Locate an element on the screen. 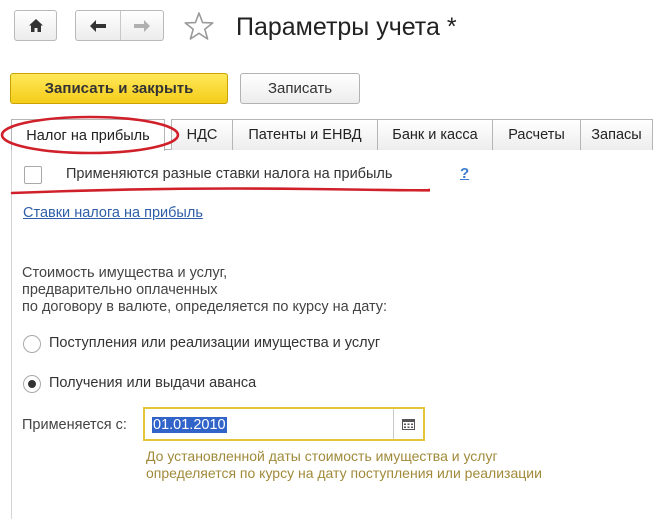  forward-button is located at coordinates (141, 25).